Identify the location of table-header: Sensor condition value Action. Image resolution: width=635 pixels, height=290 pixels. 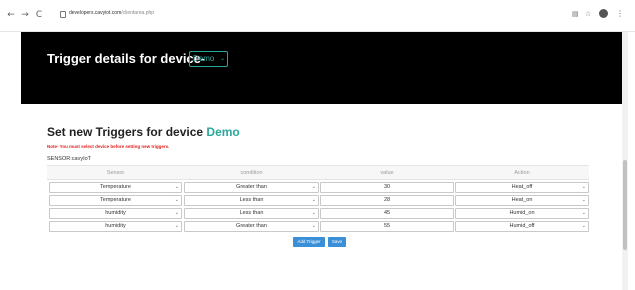
(318, 172).